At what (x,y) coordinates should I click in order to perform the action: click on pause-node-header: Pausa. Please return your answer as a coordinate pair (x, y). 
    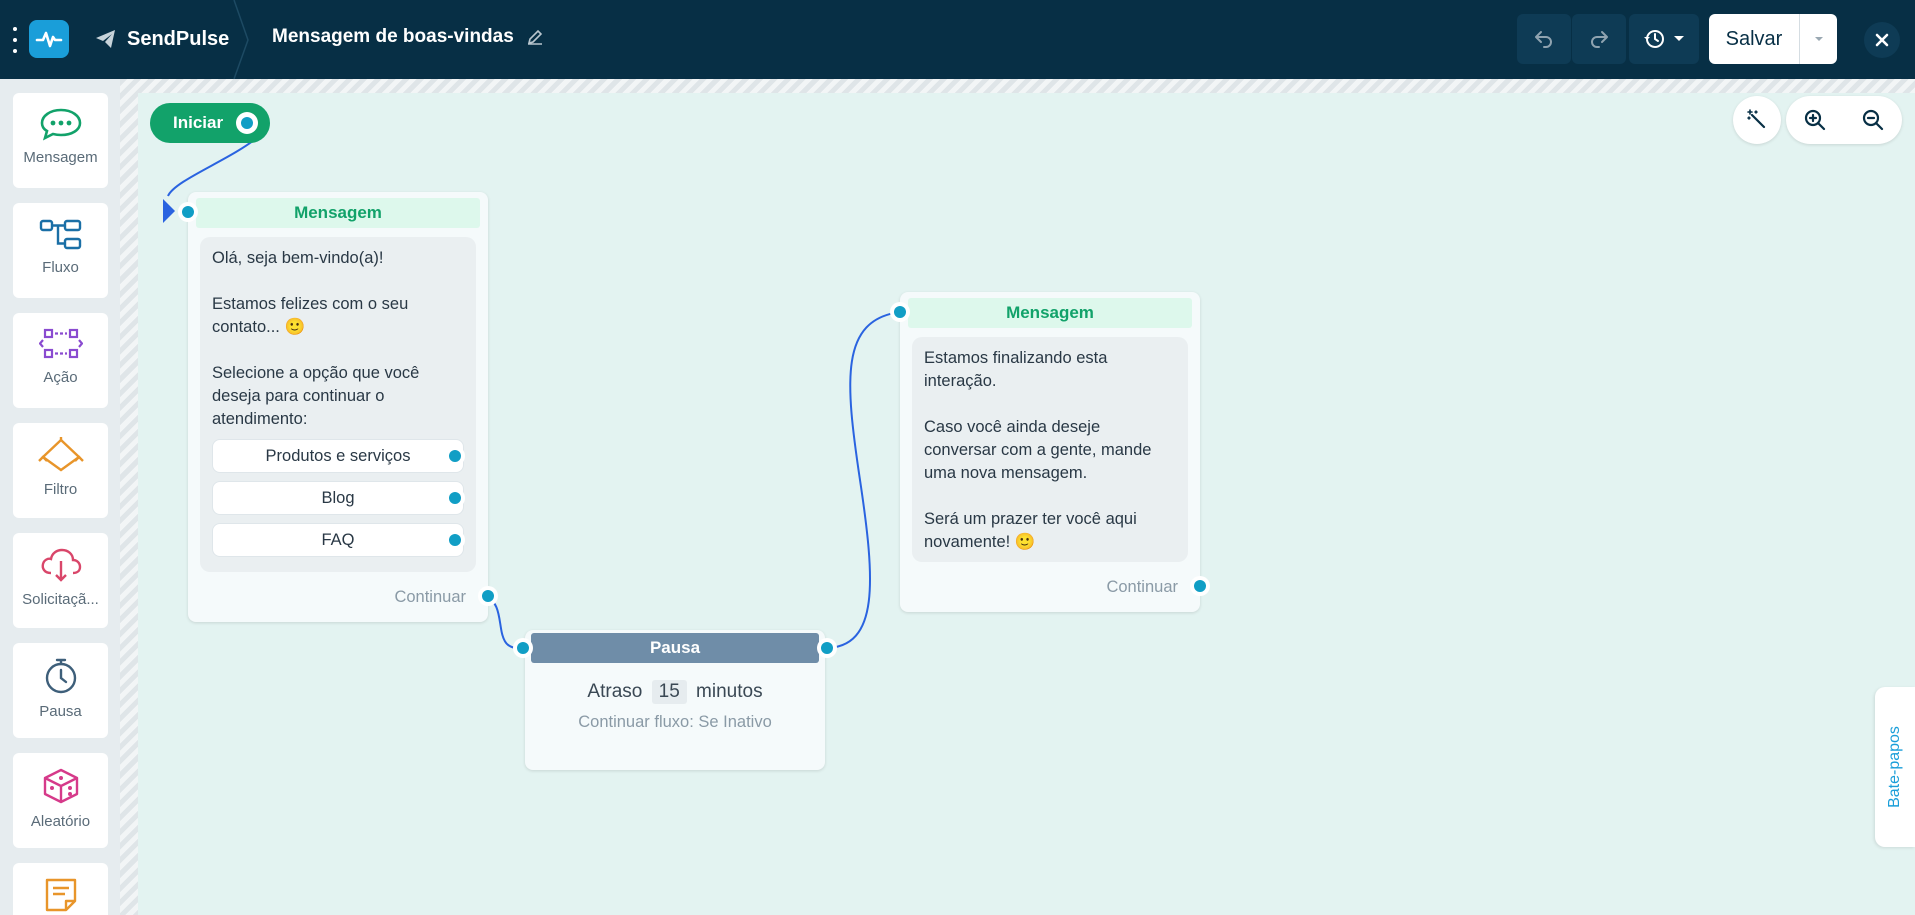
    Looking at the image, I should click on (675, 648).